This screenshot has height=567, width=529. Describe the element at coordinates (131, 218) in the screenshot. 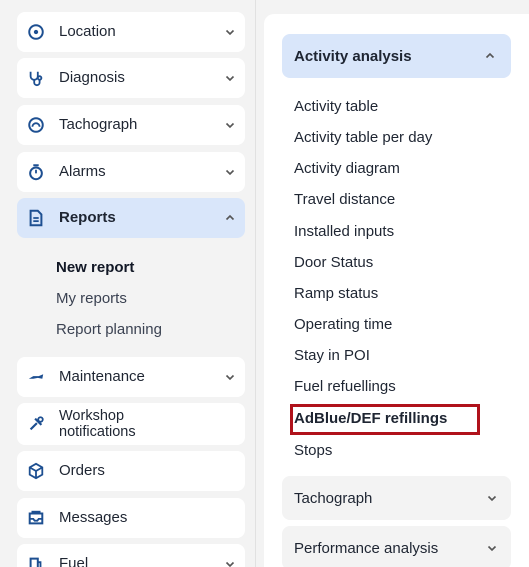

I see `sidebar-item-reports: Reports` at that location.